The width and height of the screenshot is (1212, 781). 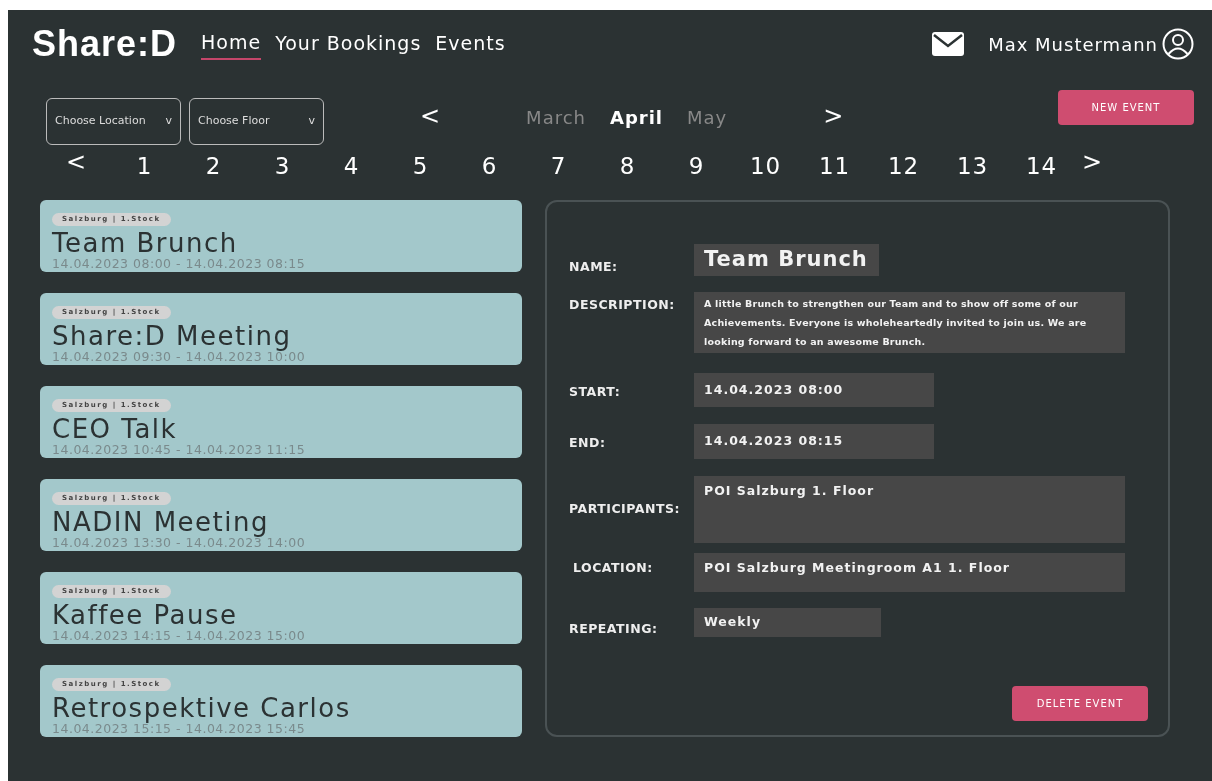 I want to click on user-name: Max Mustermann, so click(x=1073, y=44).